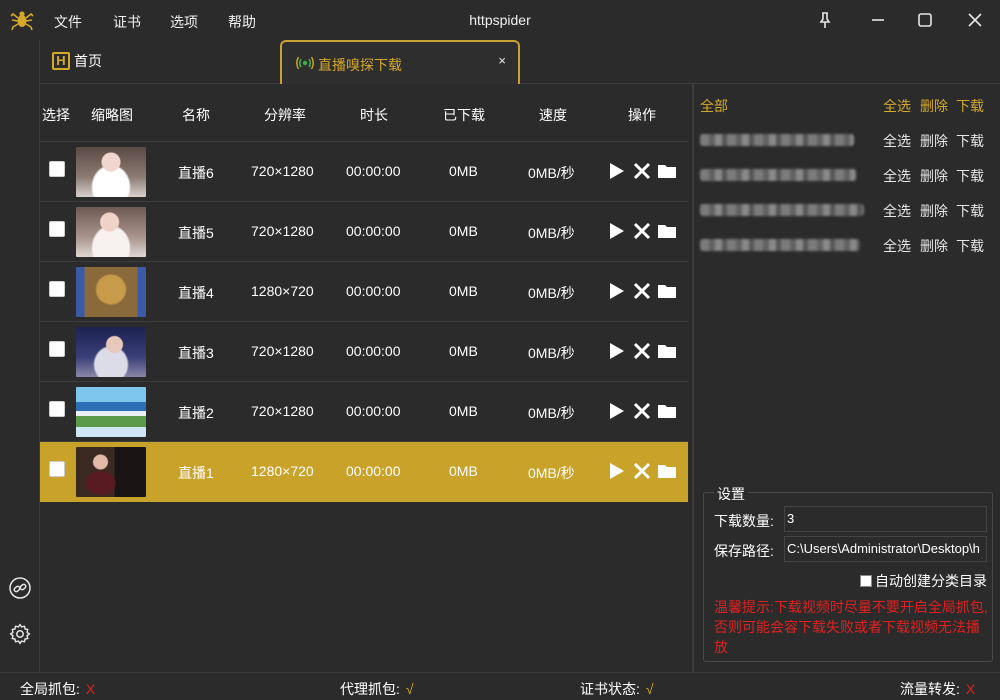 The image size is (1000, 700). I want to click on menu-certificate: 证书, so click(127, 22).